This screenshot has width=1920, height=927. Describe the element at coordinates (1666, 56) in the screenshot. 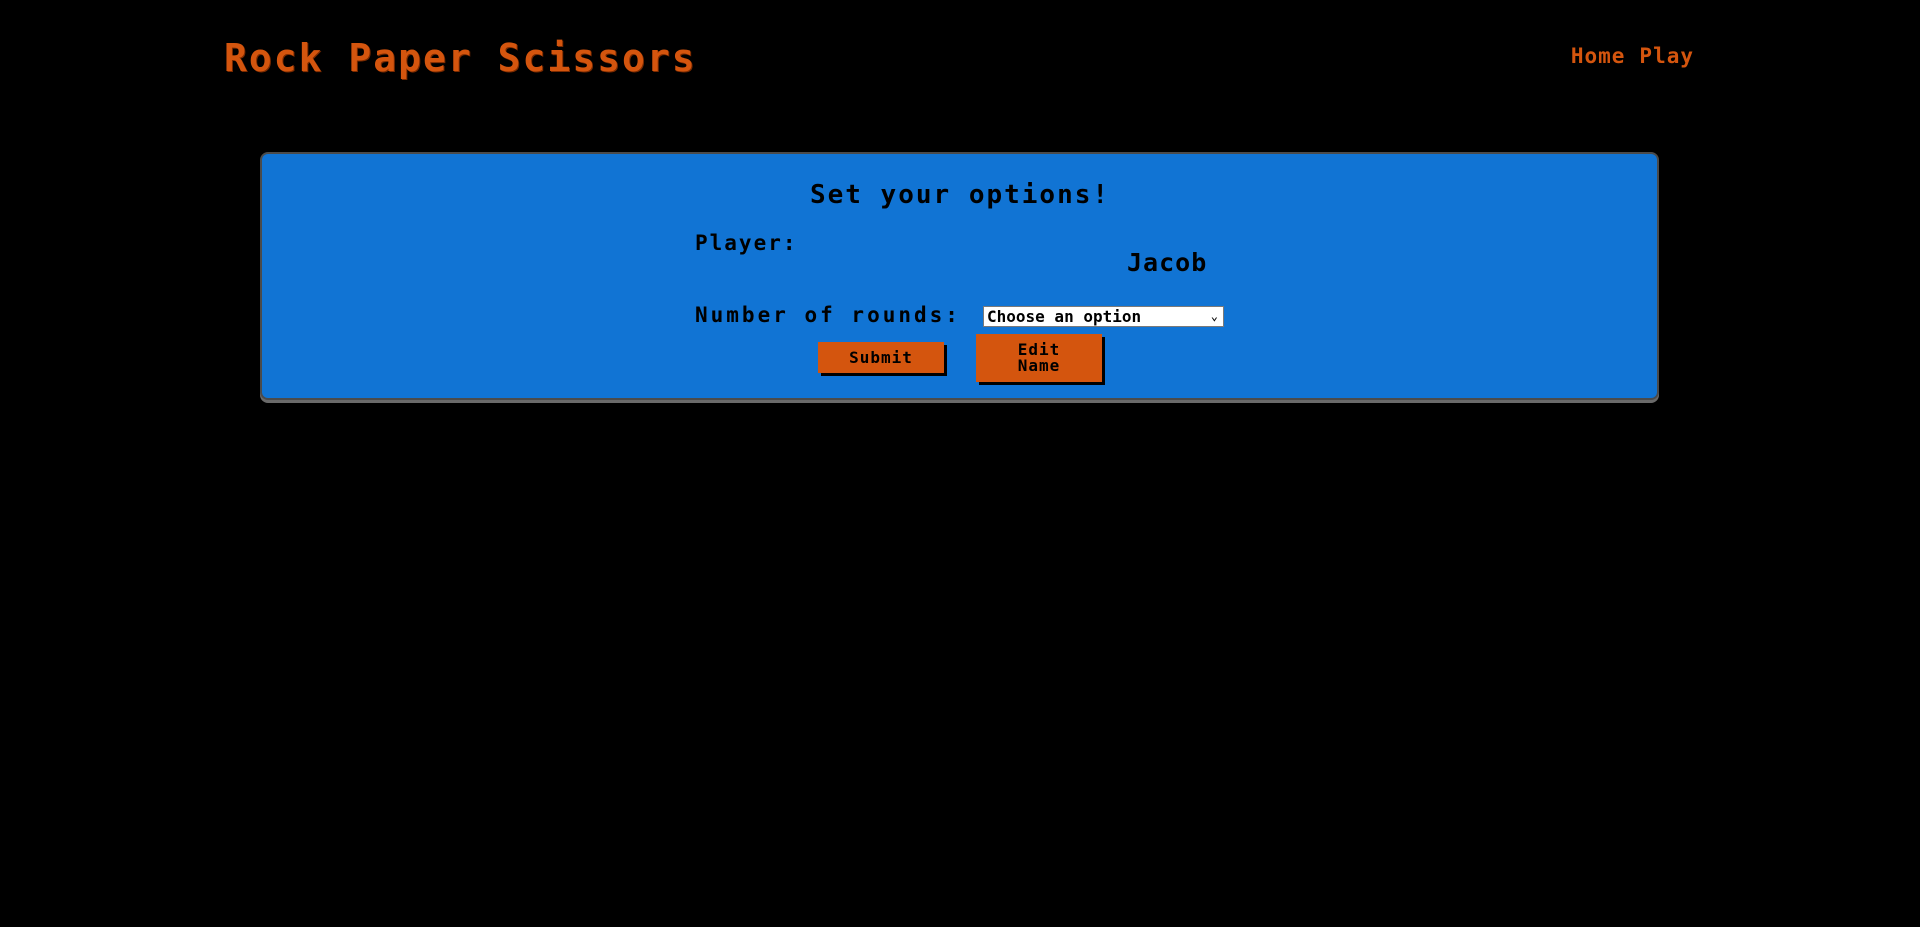

I see `nav-link-play: Play` at that location.